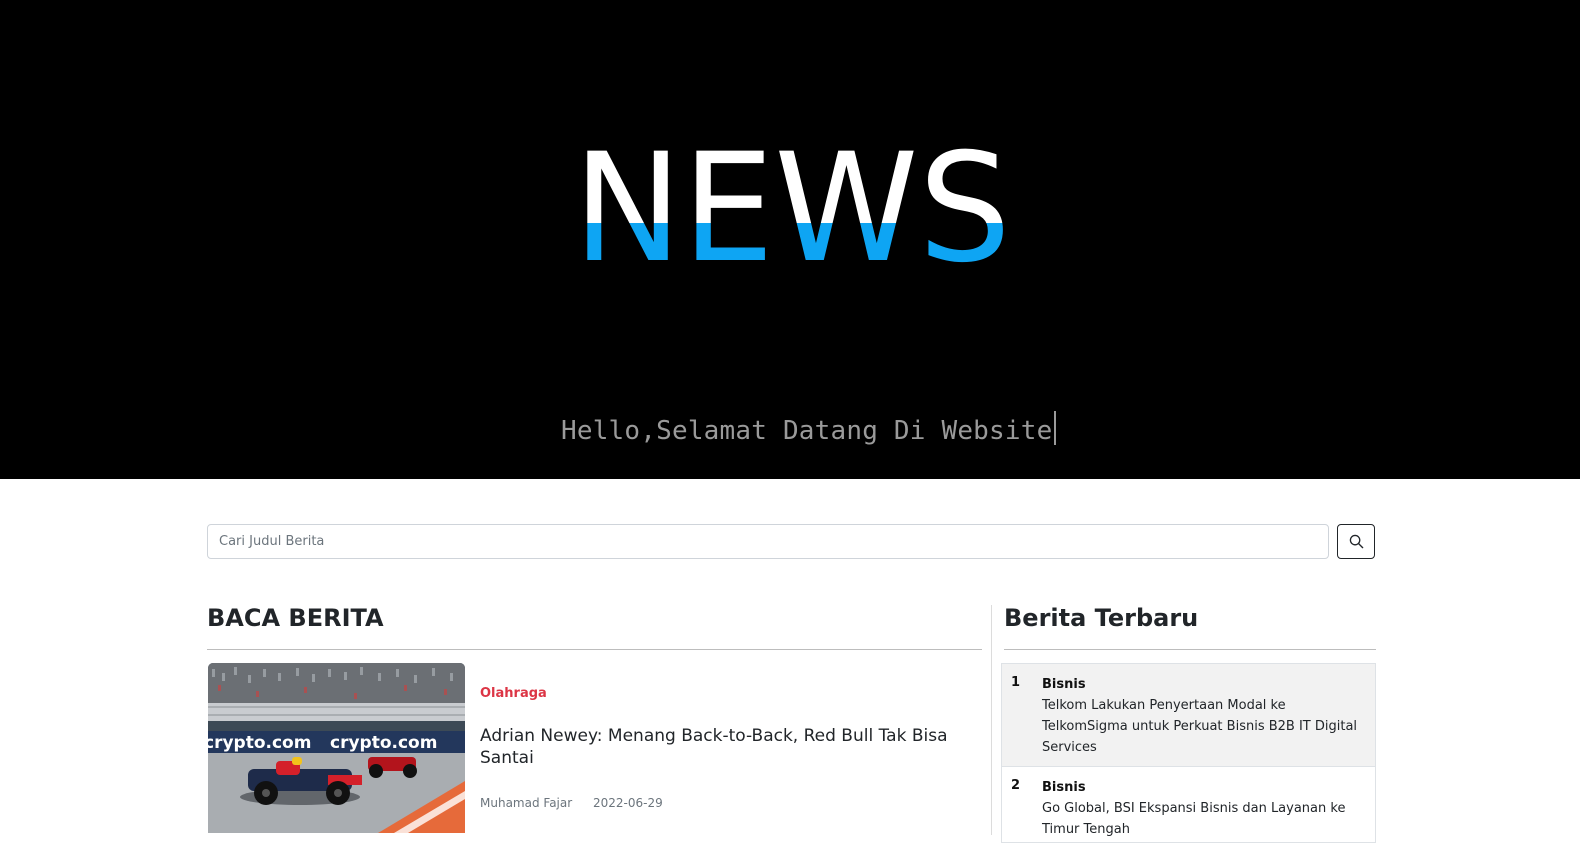 This screenshot has height=843, width=1580. What do you see at coordinates (1055, 428) in the screenshot?
I see `typing-caret` at bounding box center [1055, 428].